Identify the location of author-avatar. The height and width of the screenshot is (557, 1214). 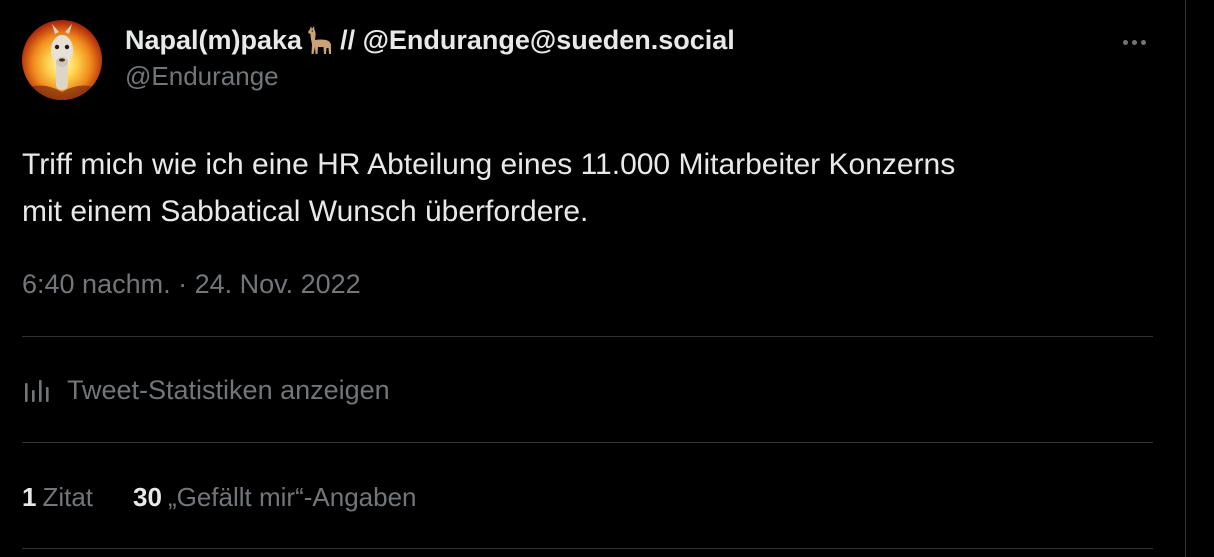
(62, 60).